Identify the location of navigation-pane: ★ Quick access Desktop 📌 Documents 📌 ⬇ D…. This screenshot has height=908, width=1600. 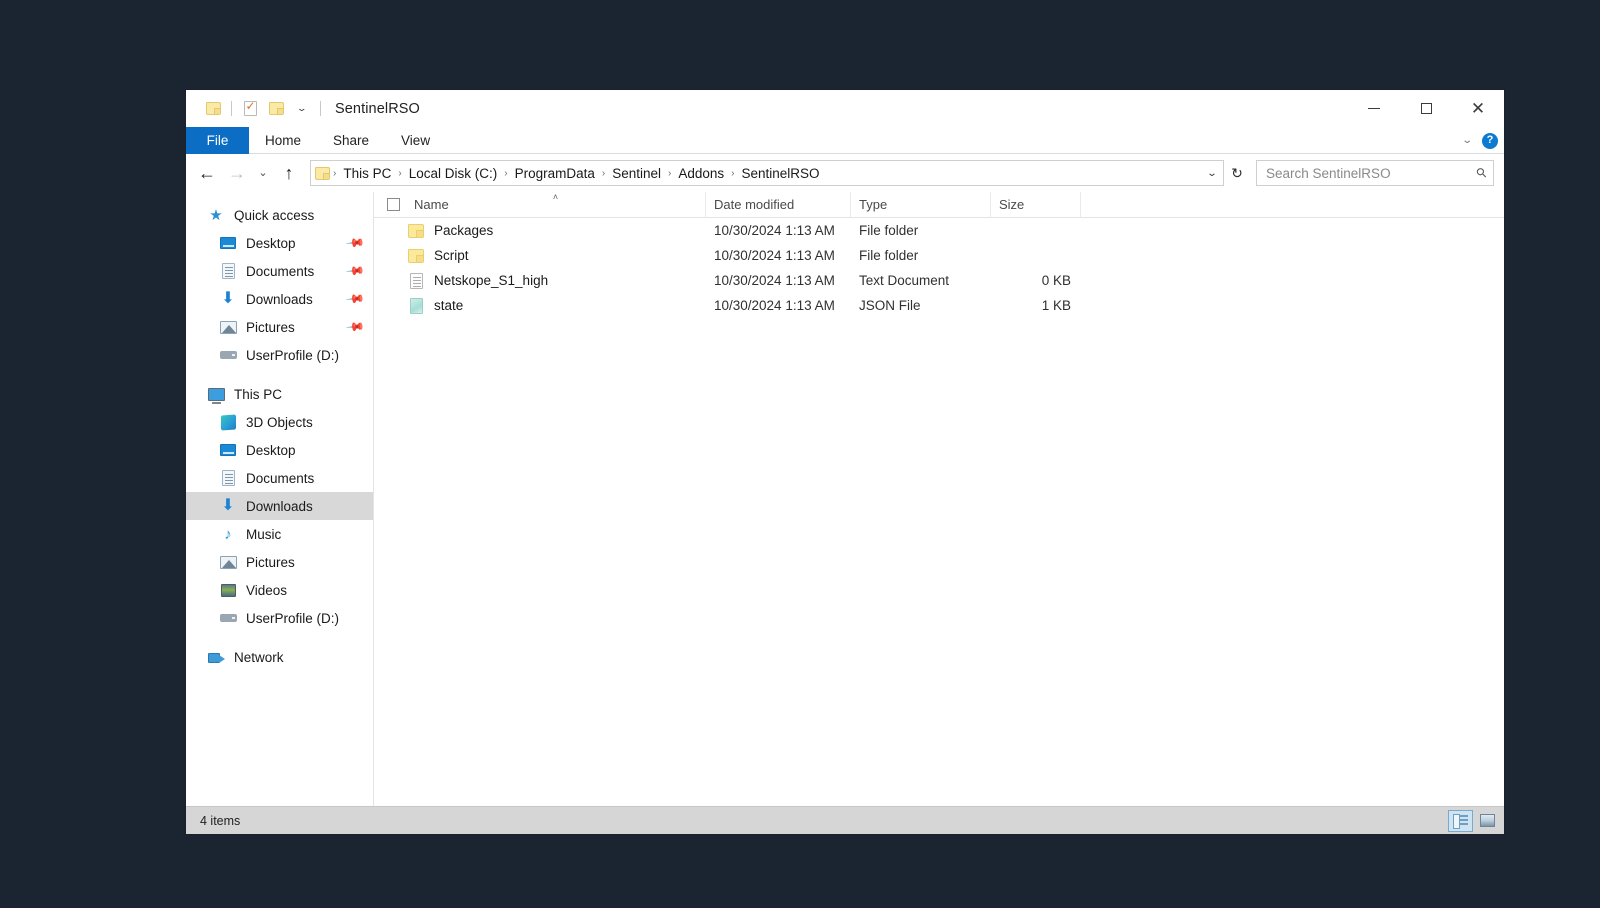
(280, 499).